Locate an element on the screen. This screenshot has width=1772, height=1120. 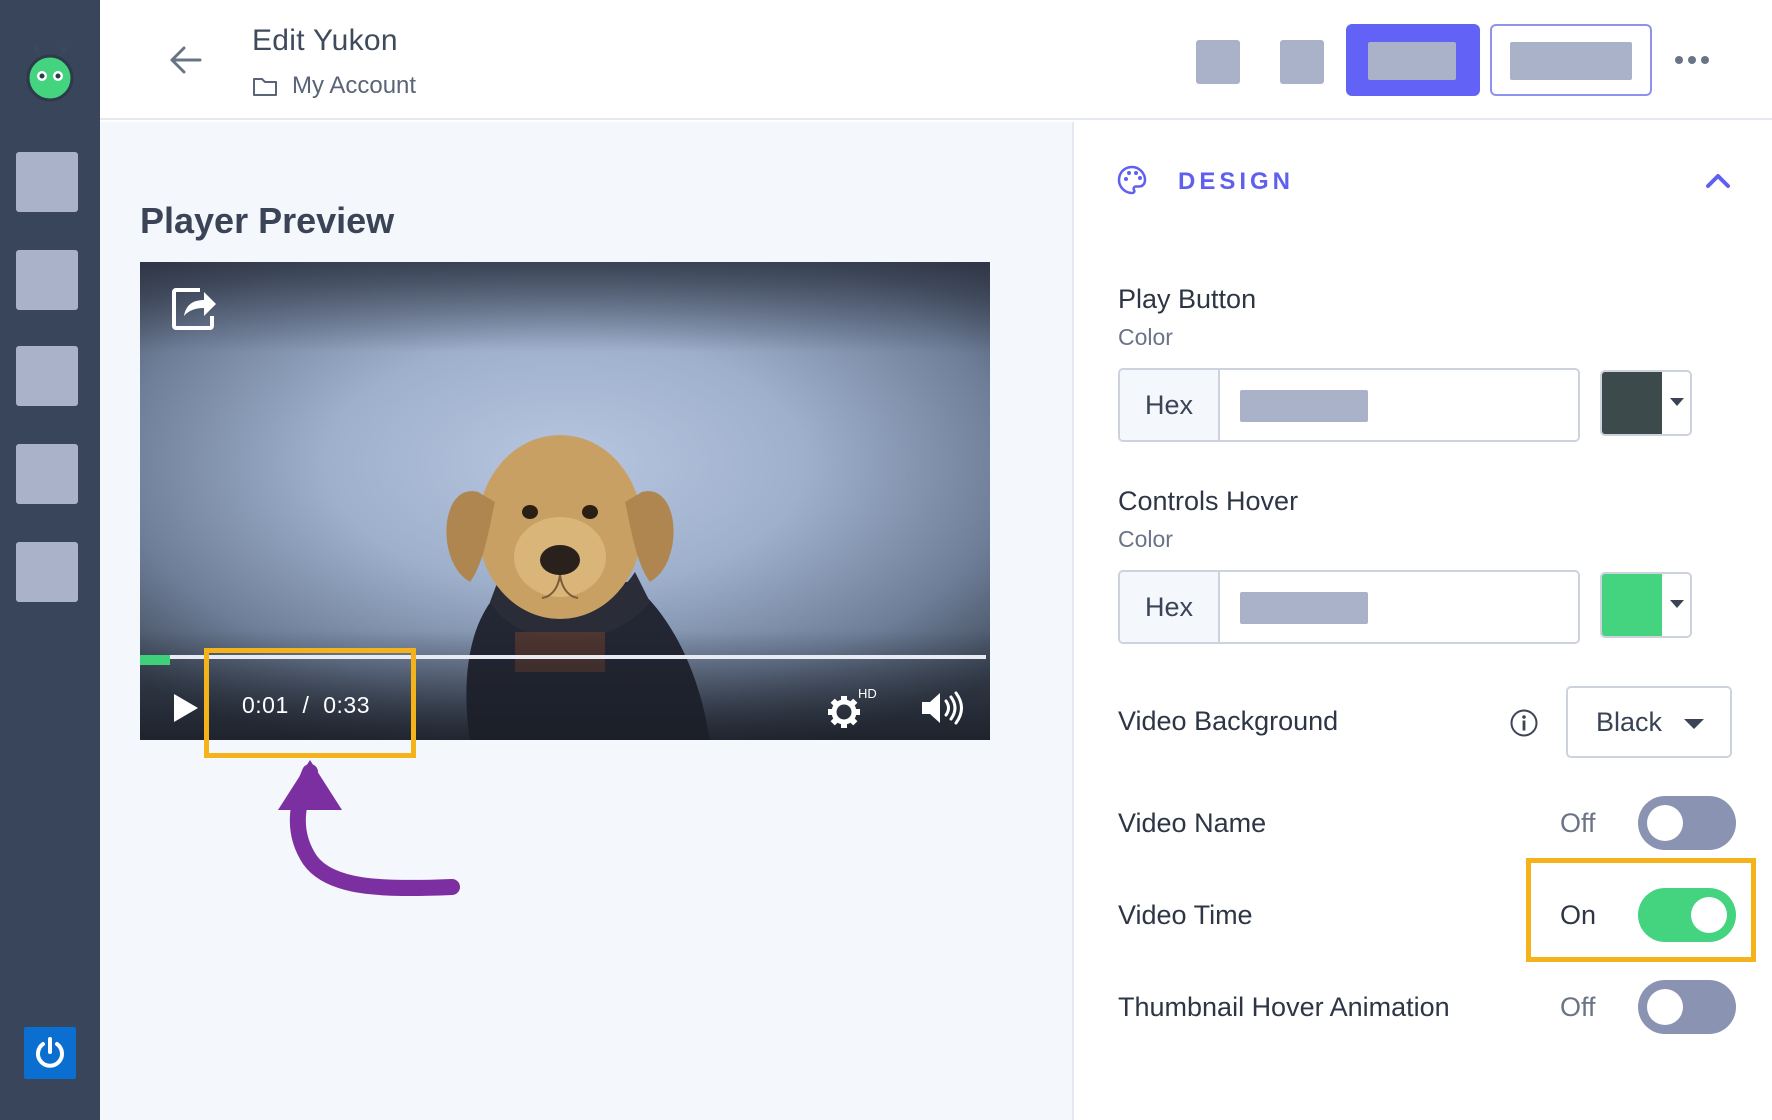
progress-fill is located at coordinates (155, 660).